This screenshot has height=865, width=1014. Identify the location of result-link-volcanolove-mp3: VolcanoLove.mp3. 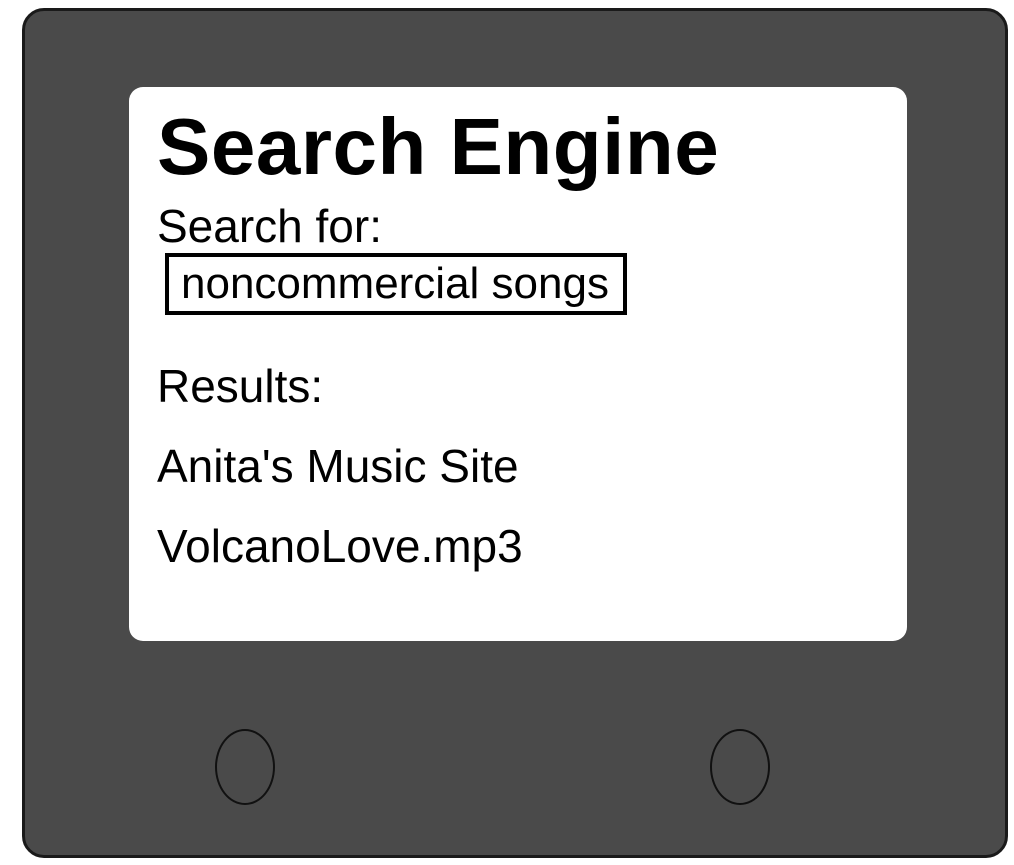
(532, 546).